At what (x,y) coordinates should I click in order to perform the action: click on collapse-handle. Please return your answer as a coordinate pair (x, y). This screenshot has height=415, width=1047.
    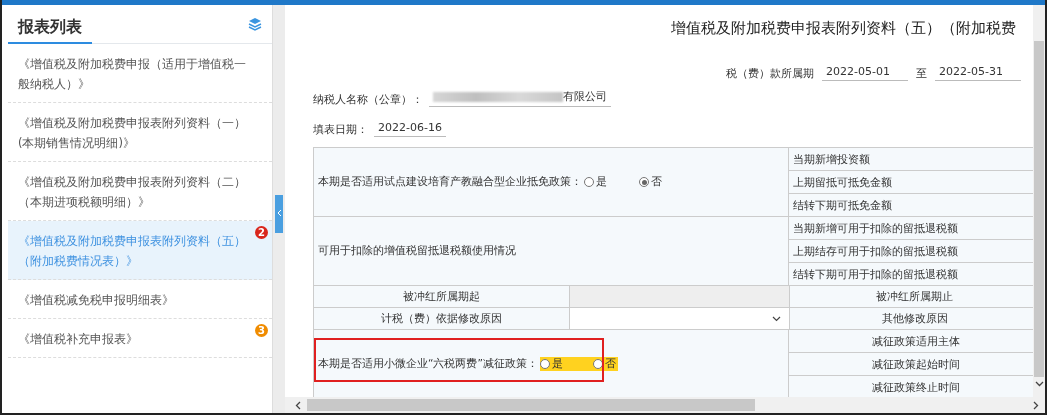
    Looking at the image, I should click on (279, 214).